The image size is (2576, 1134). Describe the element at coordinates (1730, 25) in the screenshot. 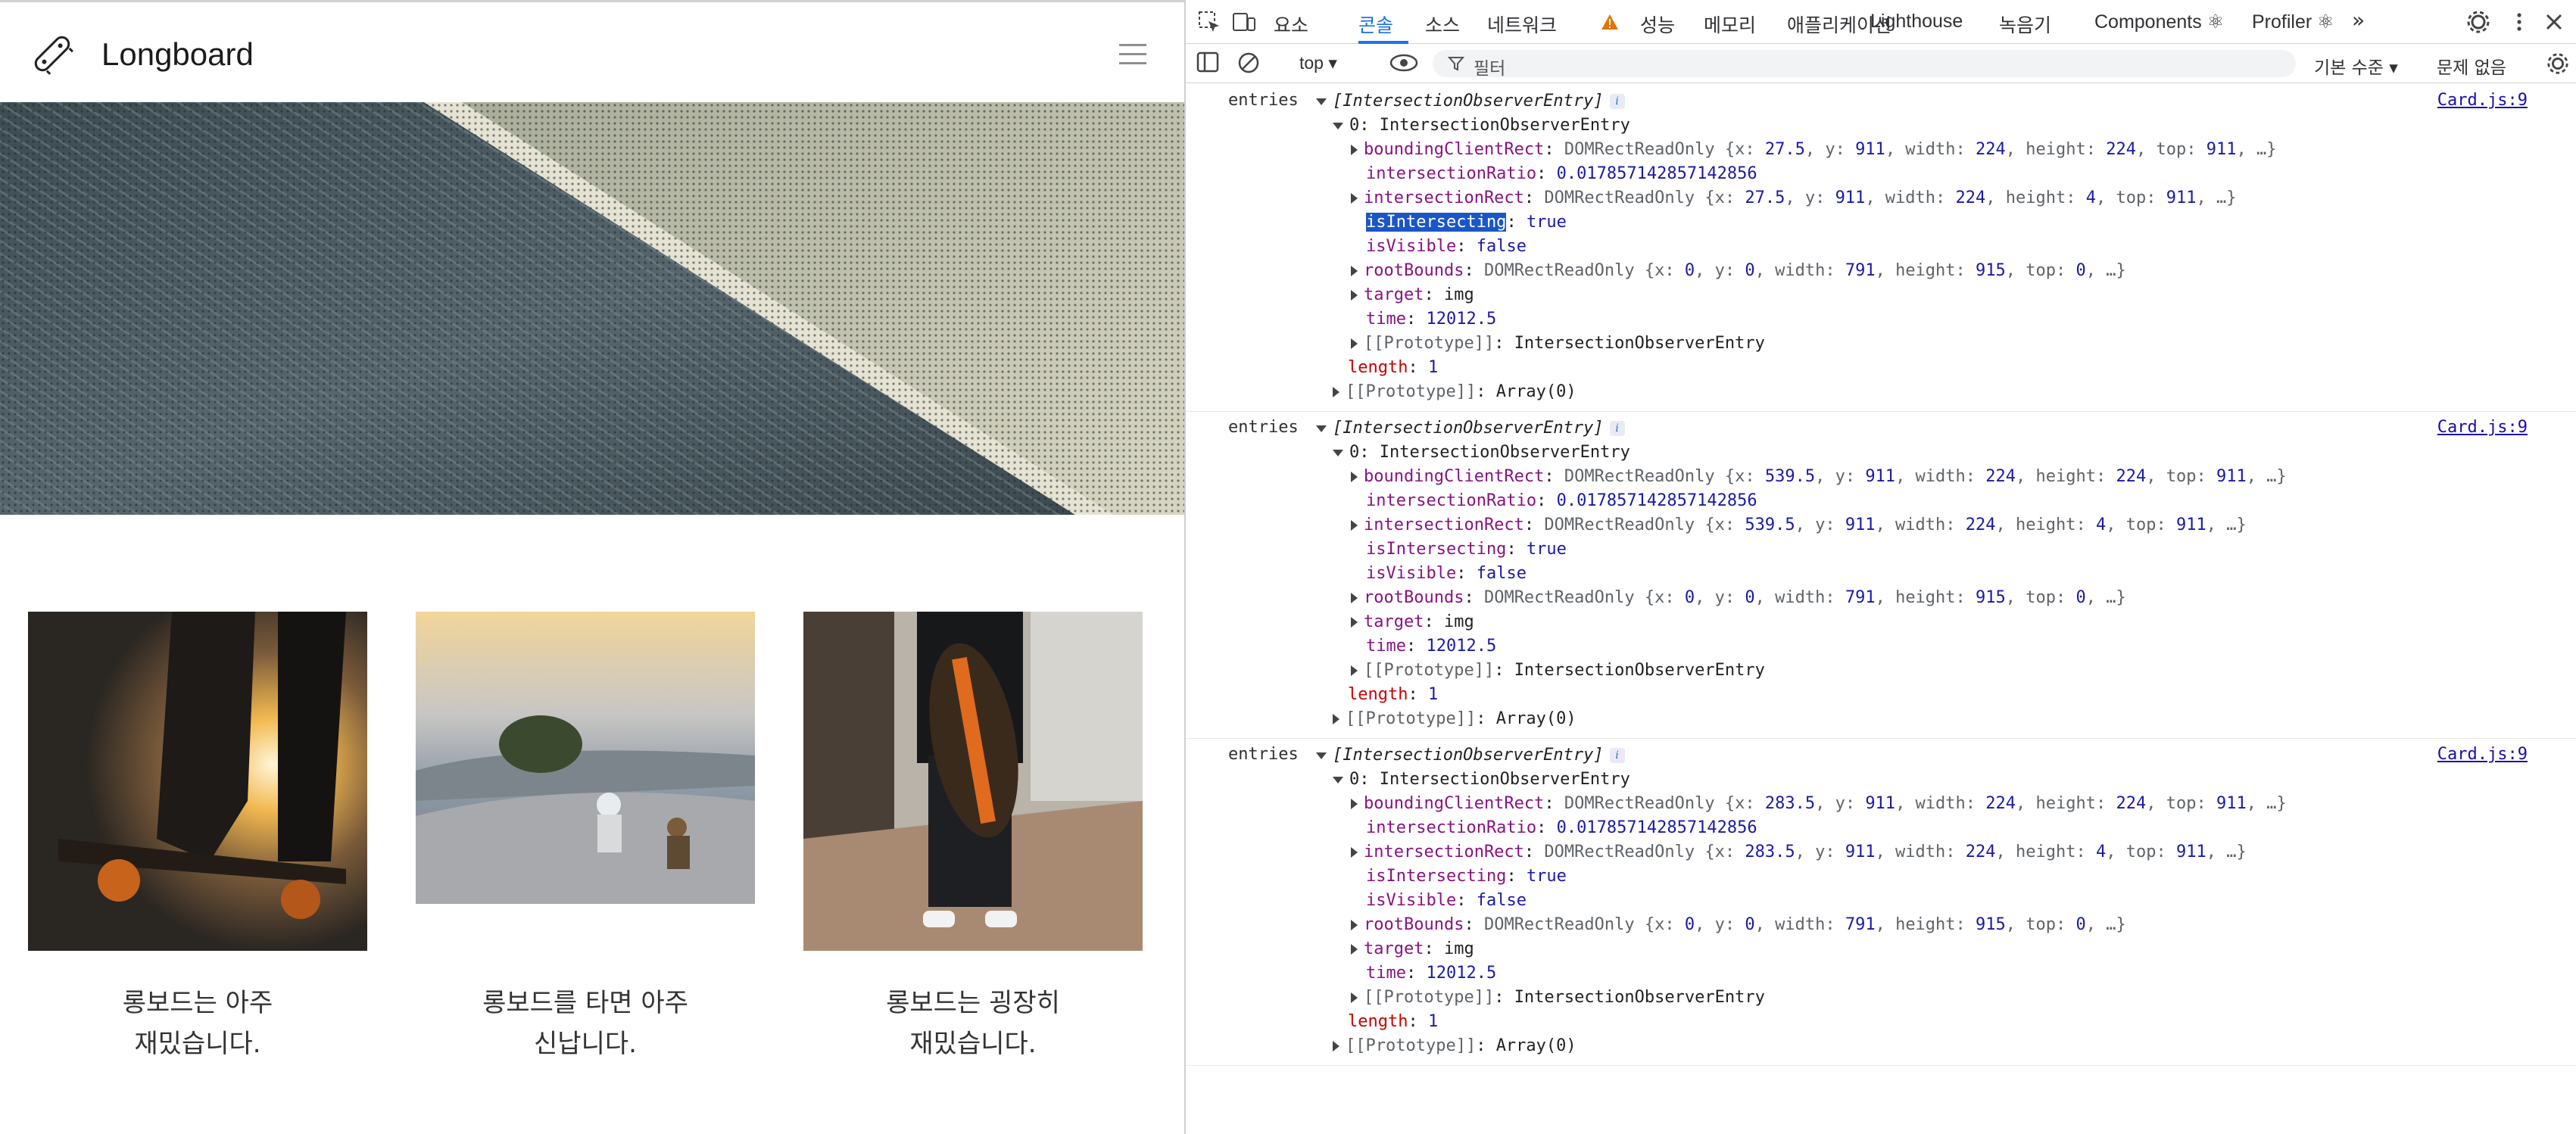

I see `tab-memory: 메모리` at that location.